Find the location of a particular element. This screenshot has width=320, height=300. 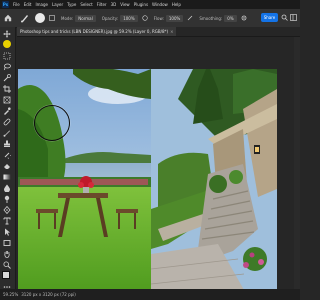

quick-select-icon is located at coordinates (7, 78).